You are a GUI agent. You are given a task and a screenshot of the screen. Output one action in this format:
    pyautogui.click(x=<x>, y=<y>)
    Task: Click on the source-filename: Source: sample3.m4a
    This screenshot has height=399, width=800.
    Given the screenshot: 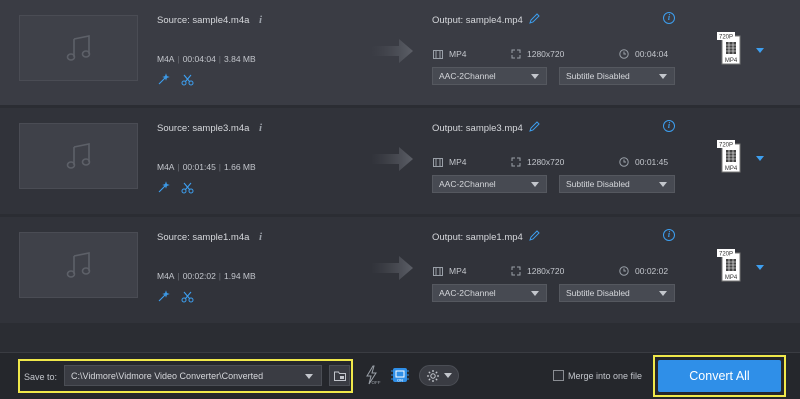 What is the action you would take?
    pyautogui.click(x=203, y=128)
    